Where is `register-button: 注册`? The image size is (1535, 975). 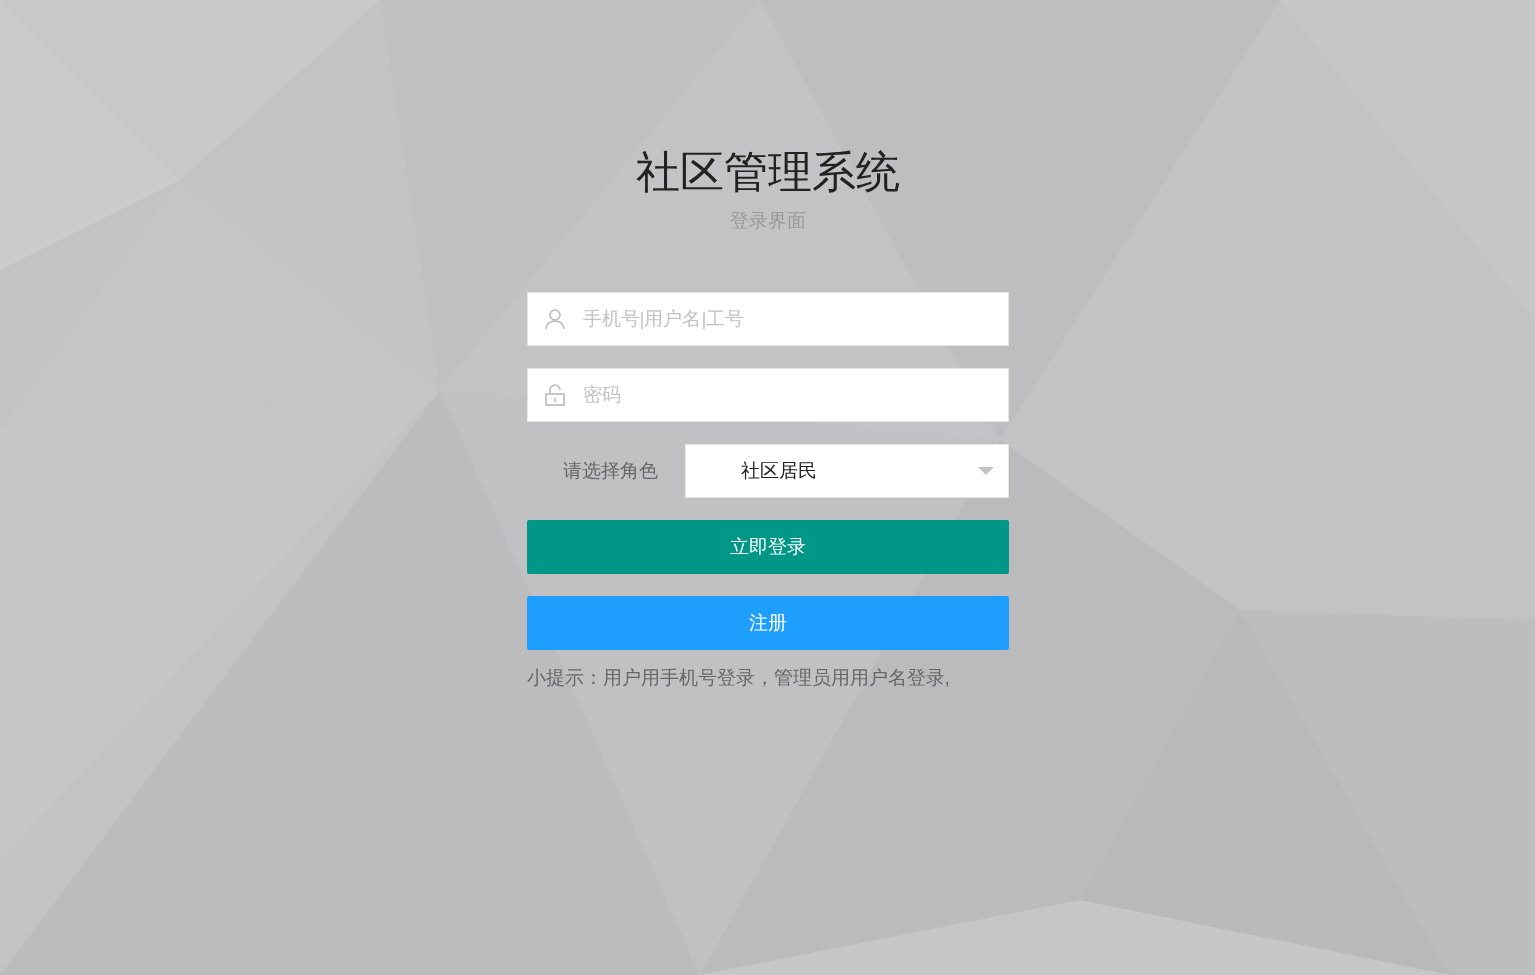 register-button: 注册 is located at coordinates (767, 623).